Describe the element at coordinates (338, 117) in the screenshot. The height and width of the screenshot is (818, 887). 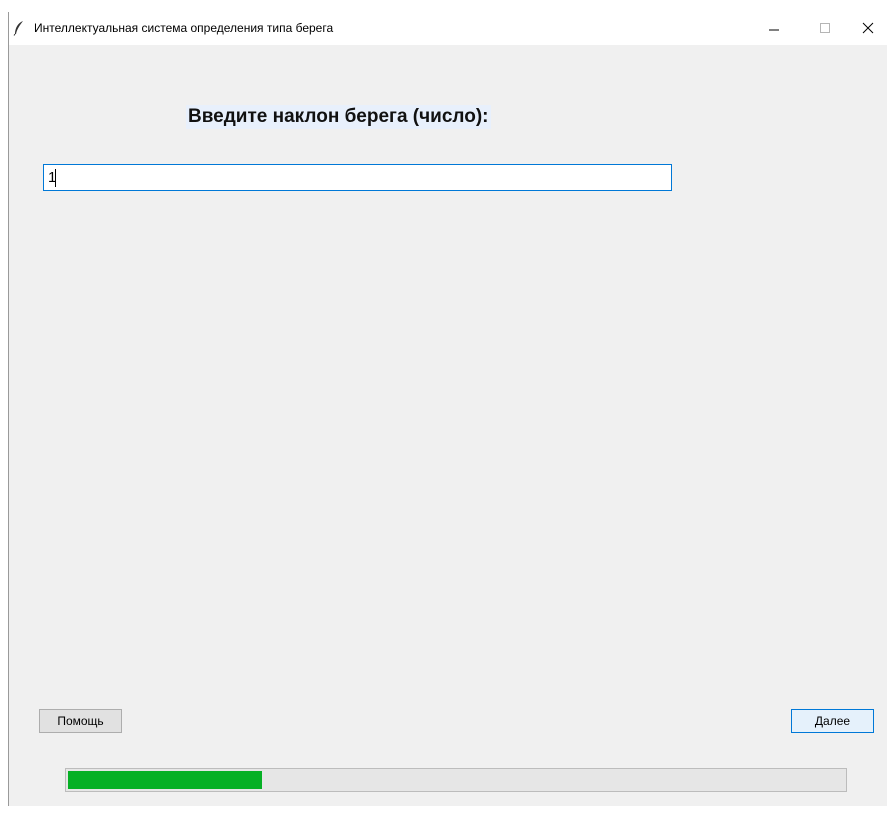
I see `slope-prompt-label: Введите наклон берега (число):` at that location.